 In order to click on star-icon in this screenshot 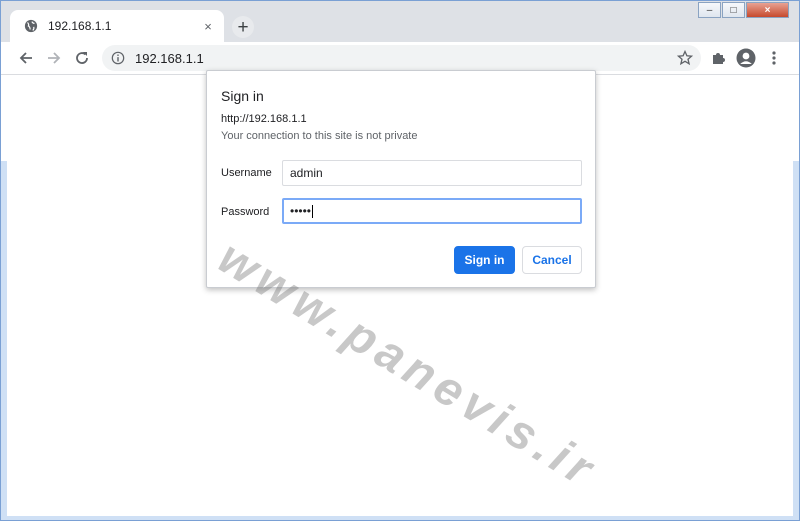, I will do `click(685, 58)`.